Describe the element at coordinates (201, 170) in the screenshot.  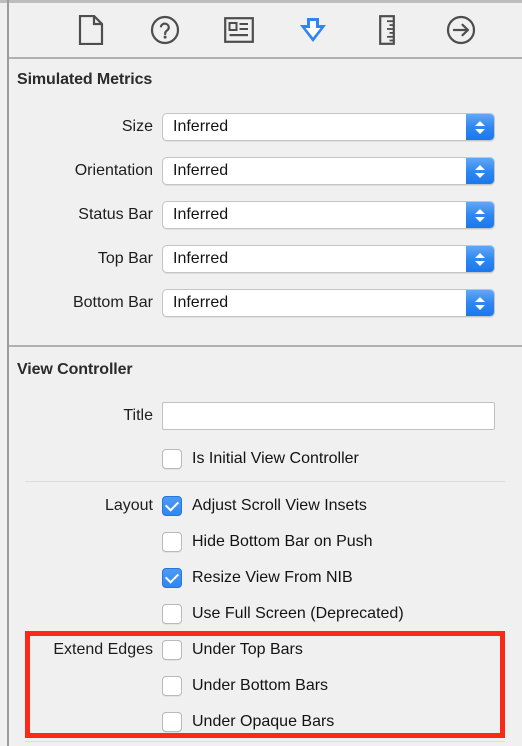
I see `popup-orientation-value: Inferred` at that location.